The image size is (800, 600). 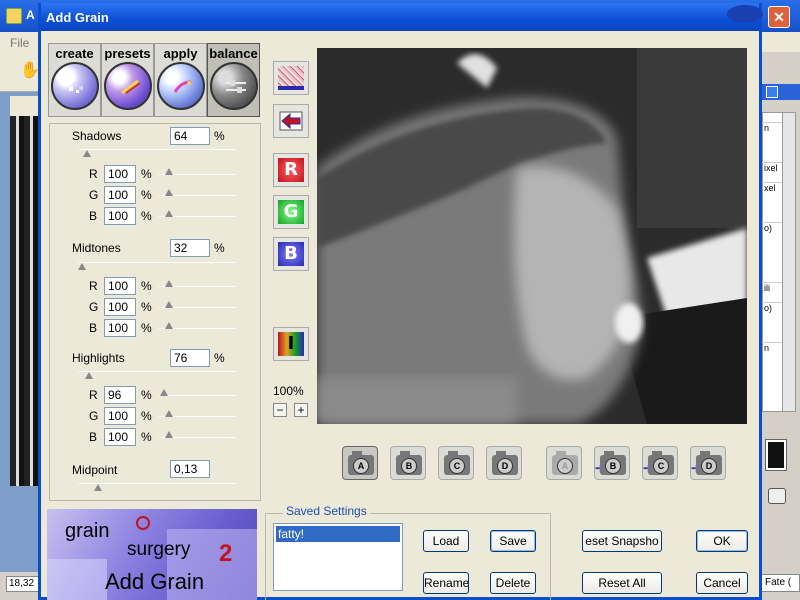 I want to click on delete-button: Delete, so click(x=513, y=583).